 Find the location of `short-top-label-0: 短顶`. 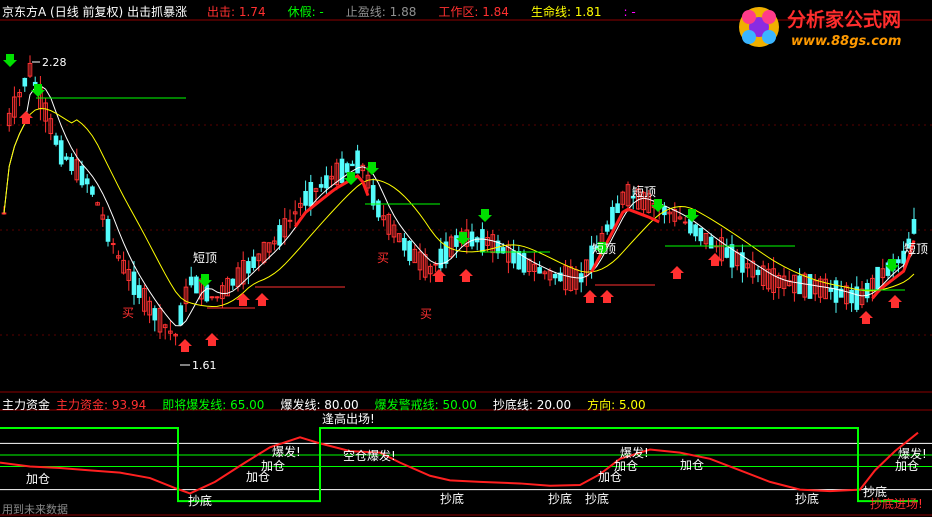

short-top-label-0: 短顶 is located at coordinates (205, 258).